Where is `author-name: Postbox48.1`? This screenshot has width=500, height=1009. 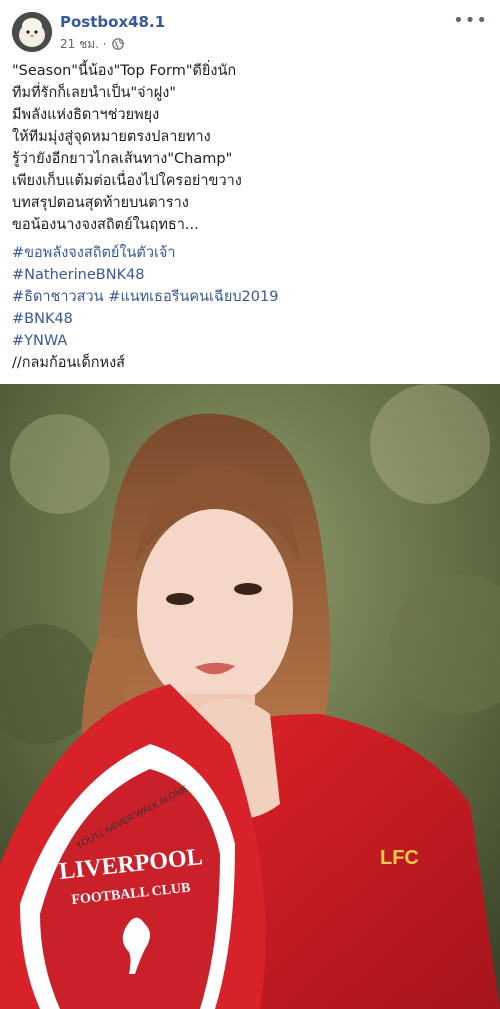
author-name: Postbox48.1 is located at coordinates (112, 22).